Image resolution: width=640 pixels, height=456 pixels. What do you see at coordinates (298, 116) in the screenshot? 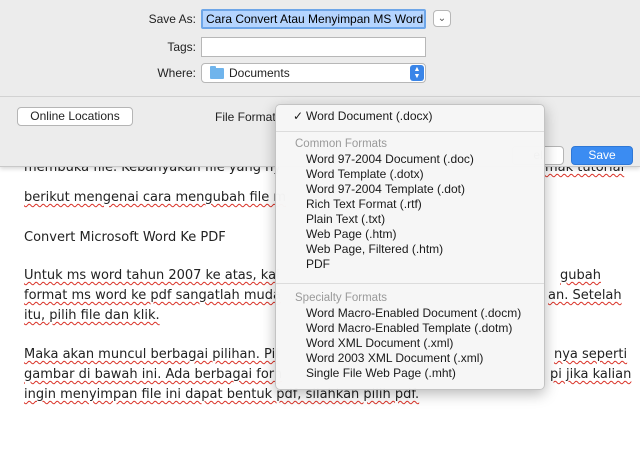
I see `checkmark-icon: ✓` at bounding box center [298, 116].